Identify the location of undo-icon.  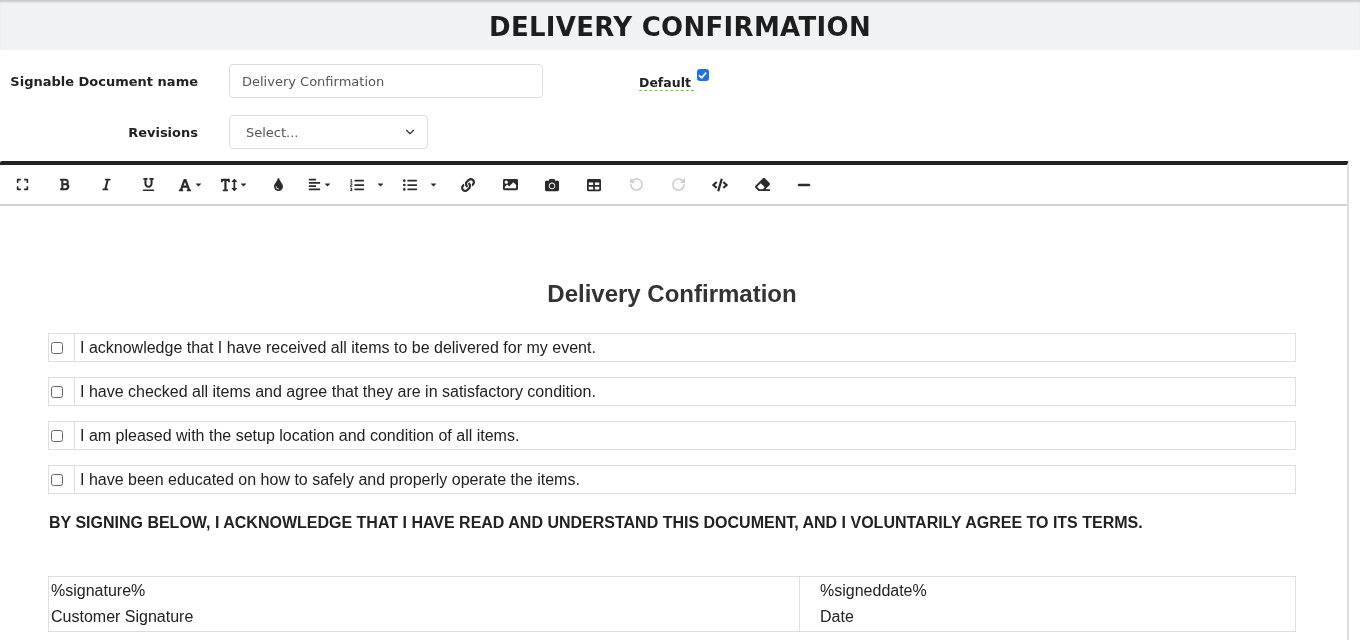
(636, 184).